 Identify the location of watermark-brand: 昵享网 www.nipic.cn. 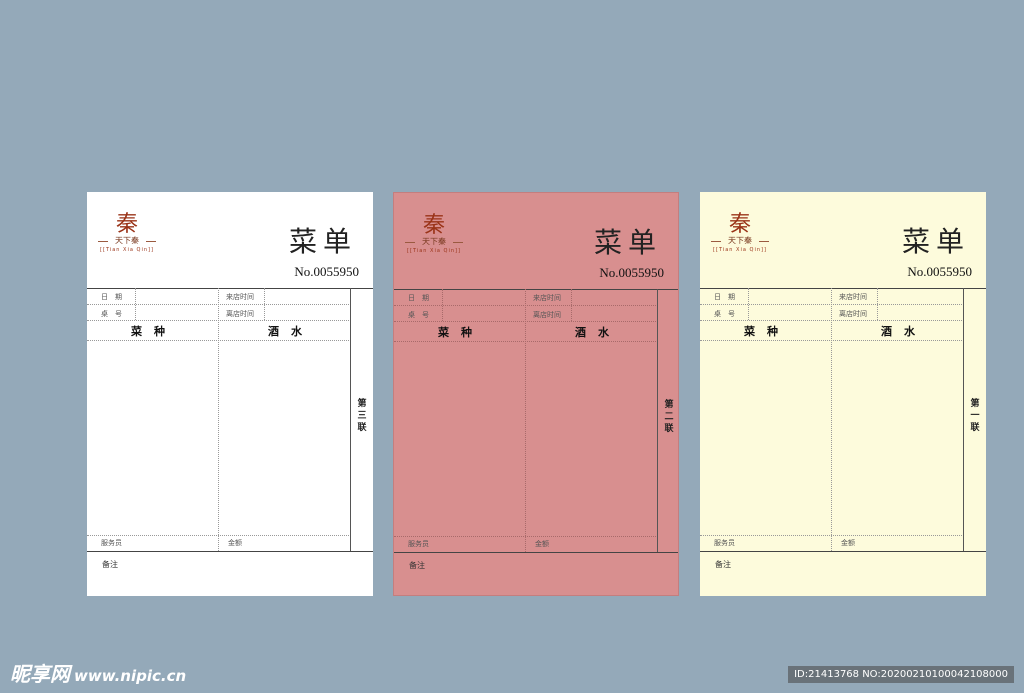
(98, 672).